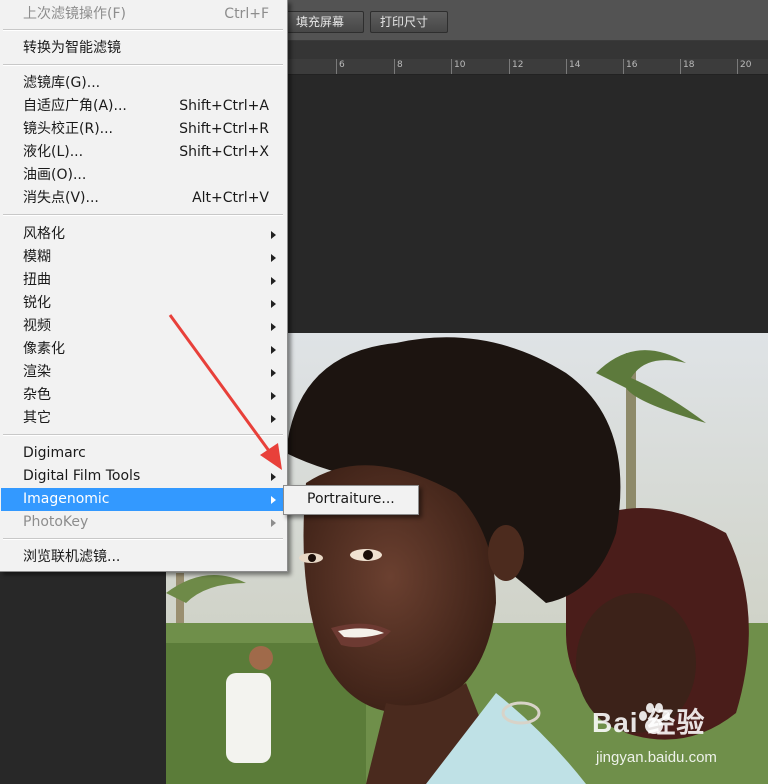 The width and height of the screenshot is (768, 784). What do you see at coordinates (37, 372) in the screenshot?
I see `menu-item-label: 渲染` at bounding box center [37, 372].